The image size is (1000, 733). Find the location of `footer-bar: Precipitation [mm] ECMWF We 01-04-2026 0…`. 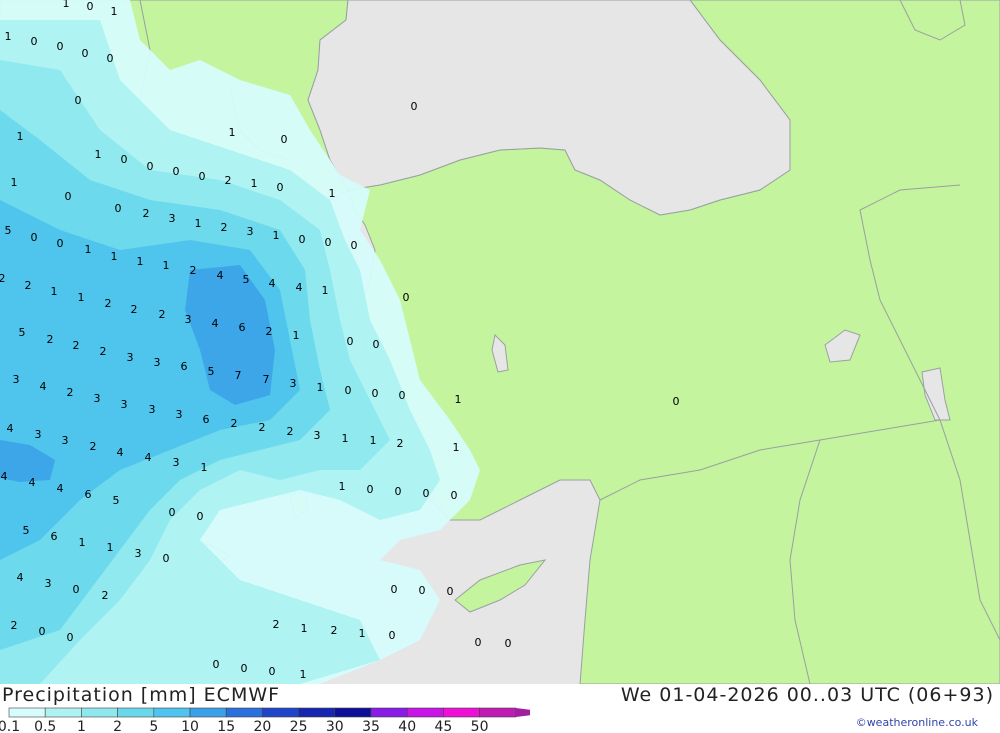

footer-bar: Precipitation [mm] ECMWF We 01-04-2026 0… is located at coordinates (500, 708).